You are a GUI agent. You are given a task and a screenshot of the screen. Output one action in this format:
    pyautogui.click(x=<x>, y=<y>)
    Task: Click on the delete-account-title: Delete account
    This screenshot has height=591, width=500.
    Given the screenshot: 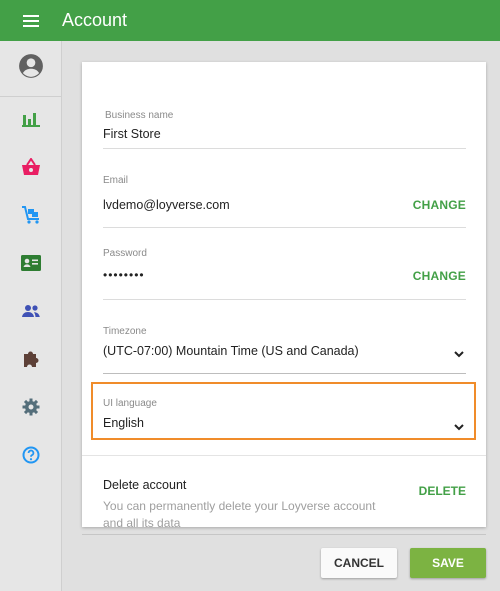 What is the action you would take?
    pyautogui.click(x=145, y=485)
    